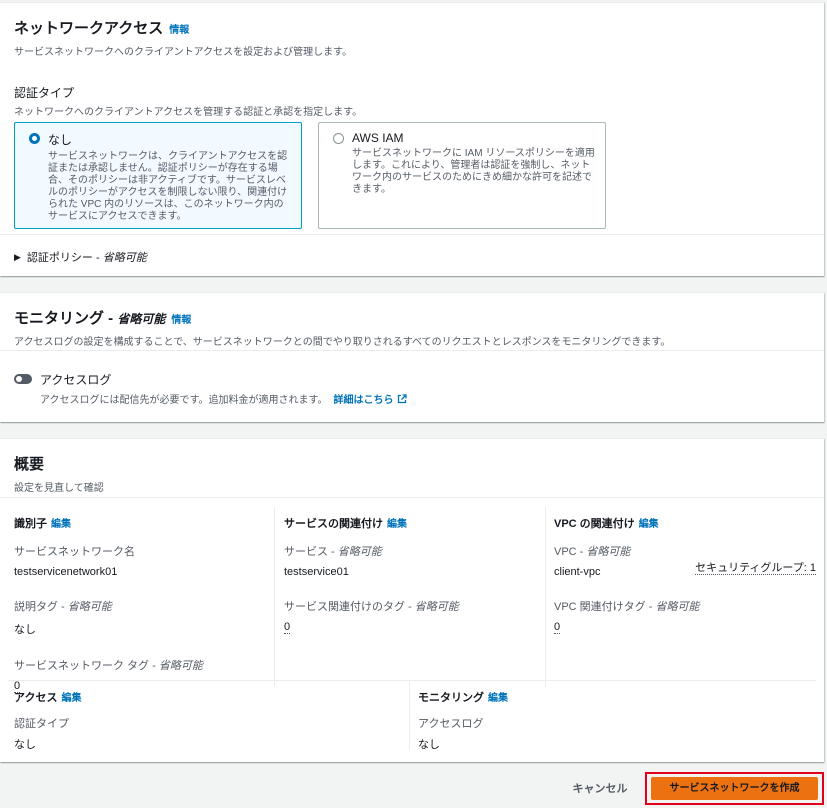 The width and height of the screenshot is (827, 808). I want to click on access-edit-link: 編集, so click(71, 696).